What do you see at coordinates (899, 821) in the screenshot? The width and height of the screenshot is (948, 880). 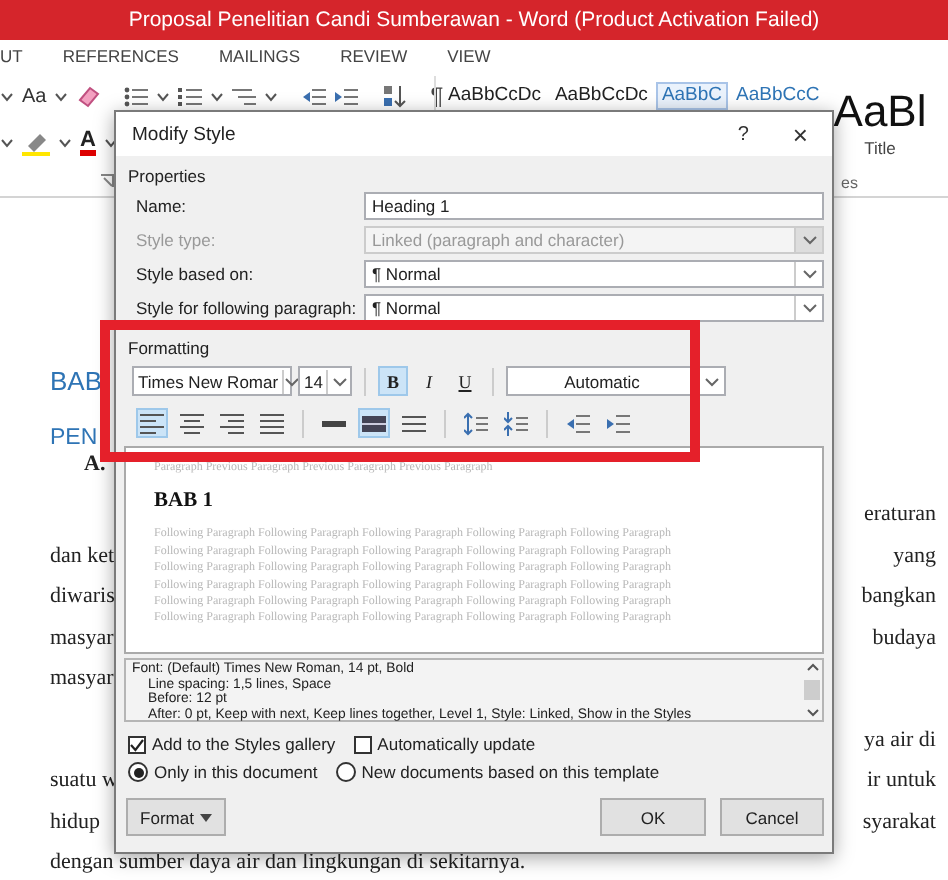 I see `body-text: syarakat` at bounding box center [899, 821].